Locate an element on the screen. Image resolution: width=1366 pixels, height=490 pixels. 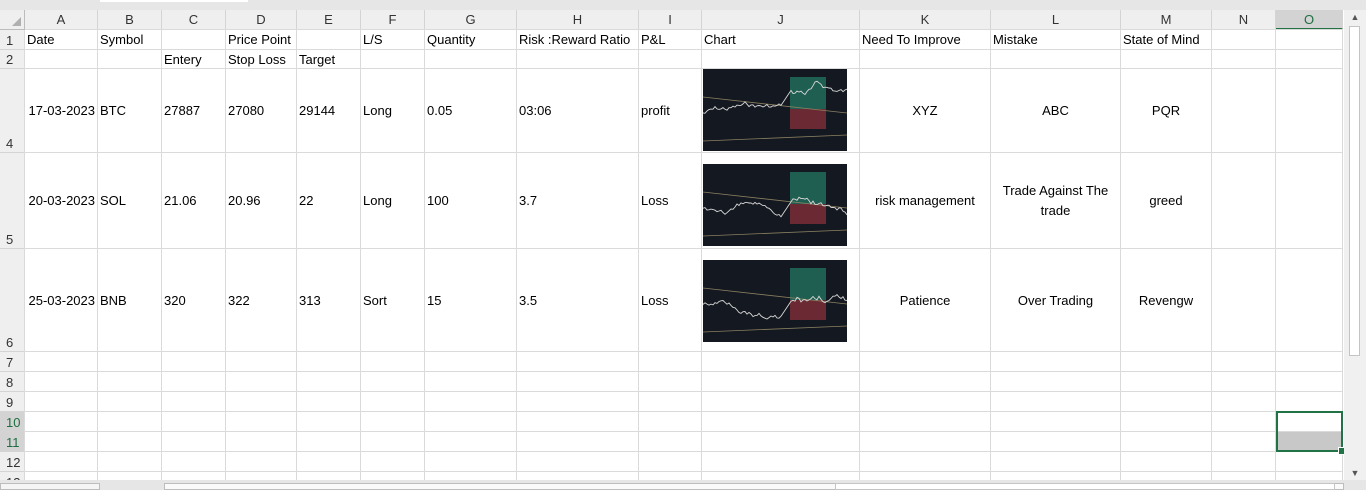
cell-f4-ls: Long is located at coordinates (393, 111).